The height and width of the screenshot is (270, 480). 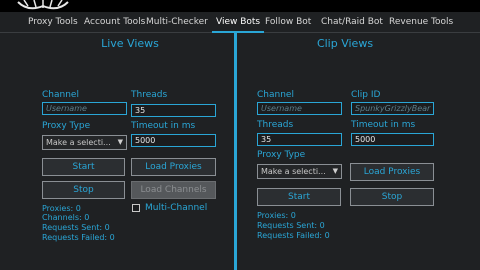 I want to click on live-load-proxies-button: Load Proxies, so click(x=173, y=167).